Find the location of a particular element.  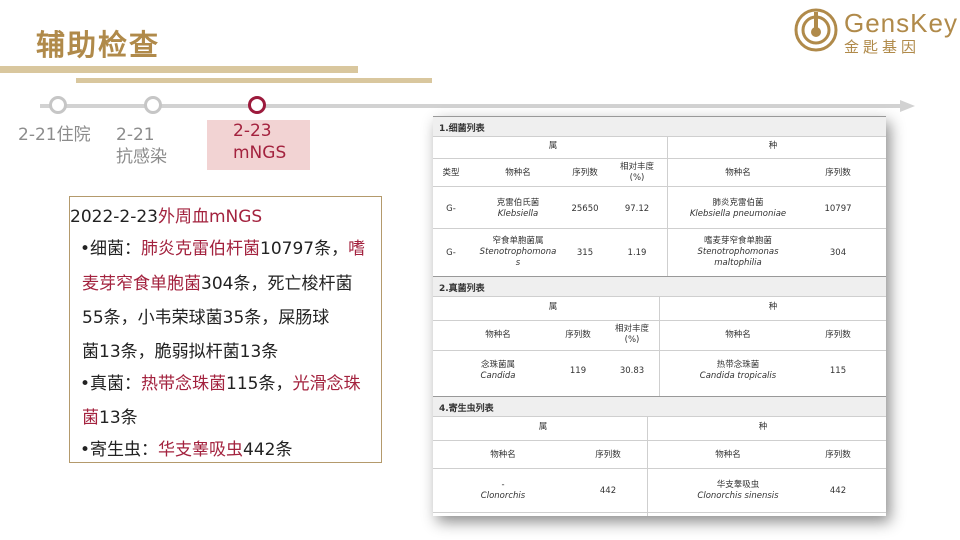

fungi-row-1-species-count: 115 is located at coordinates (838, 371).